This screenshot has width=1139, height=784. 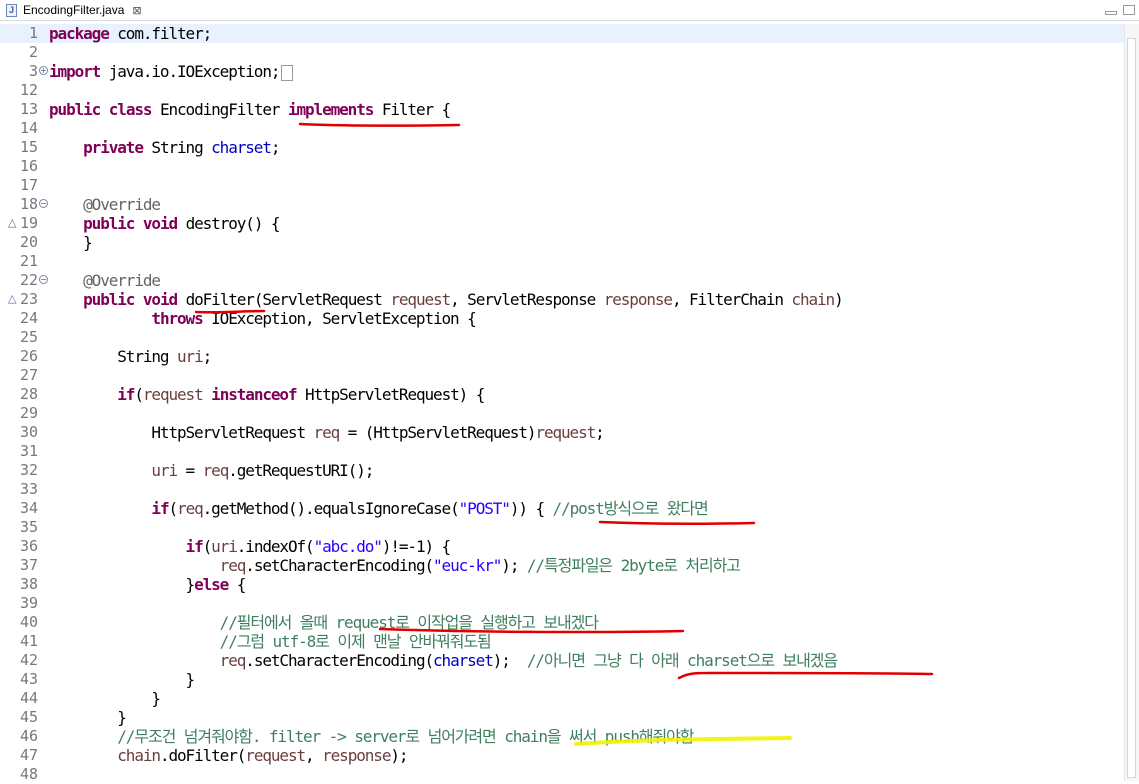 What do you see at coordinates (562, 223) in the screenshot?
I see `code-line: 19 △ public void destroy() {` at bounding box center [562, 223].